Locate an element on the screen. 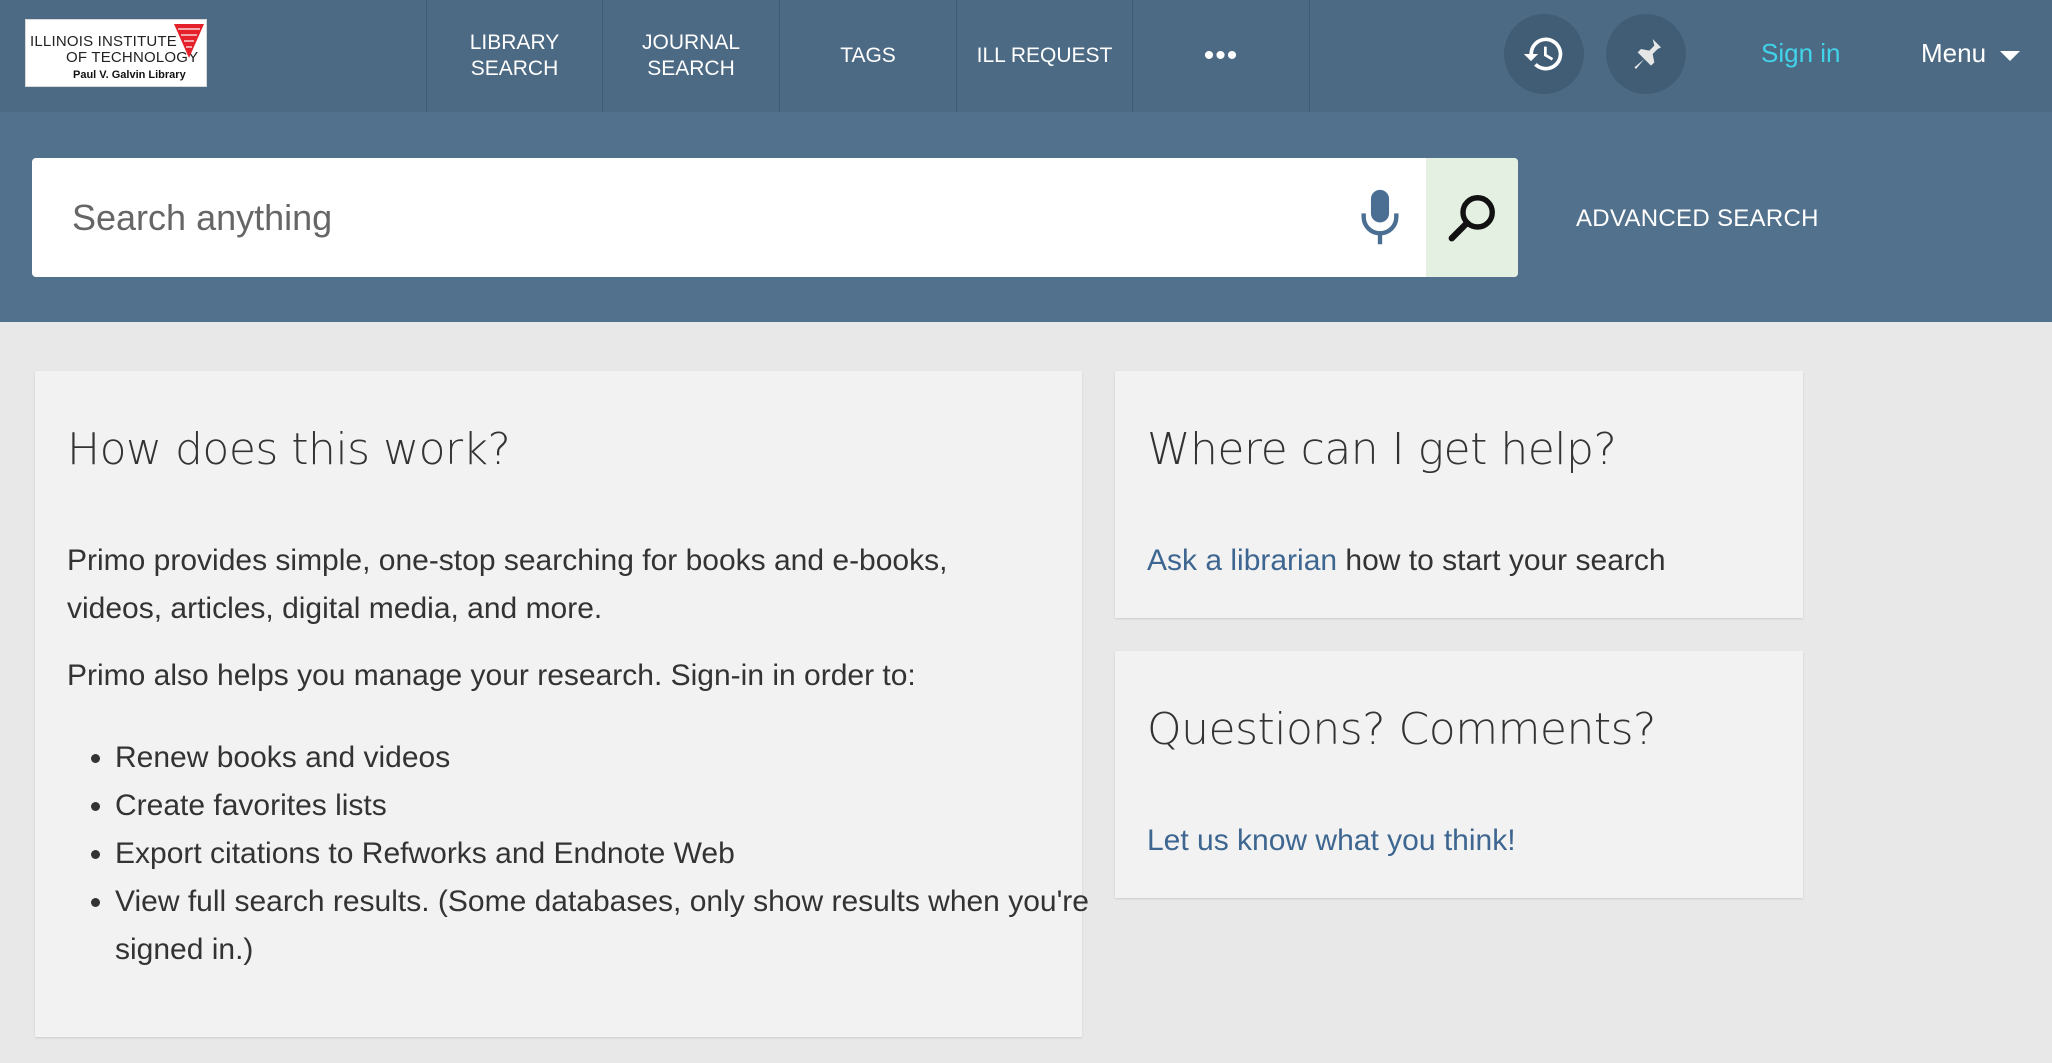 The image size is (2052, 1063). search-history-button is located at coordinates (1544, 54).